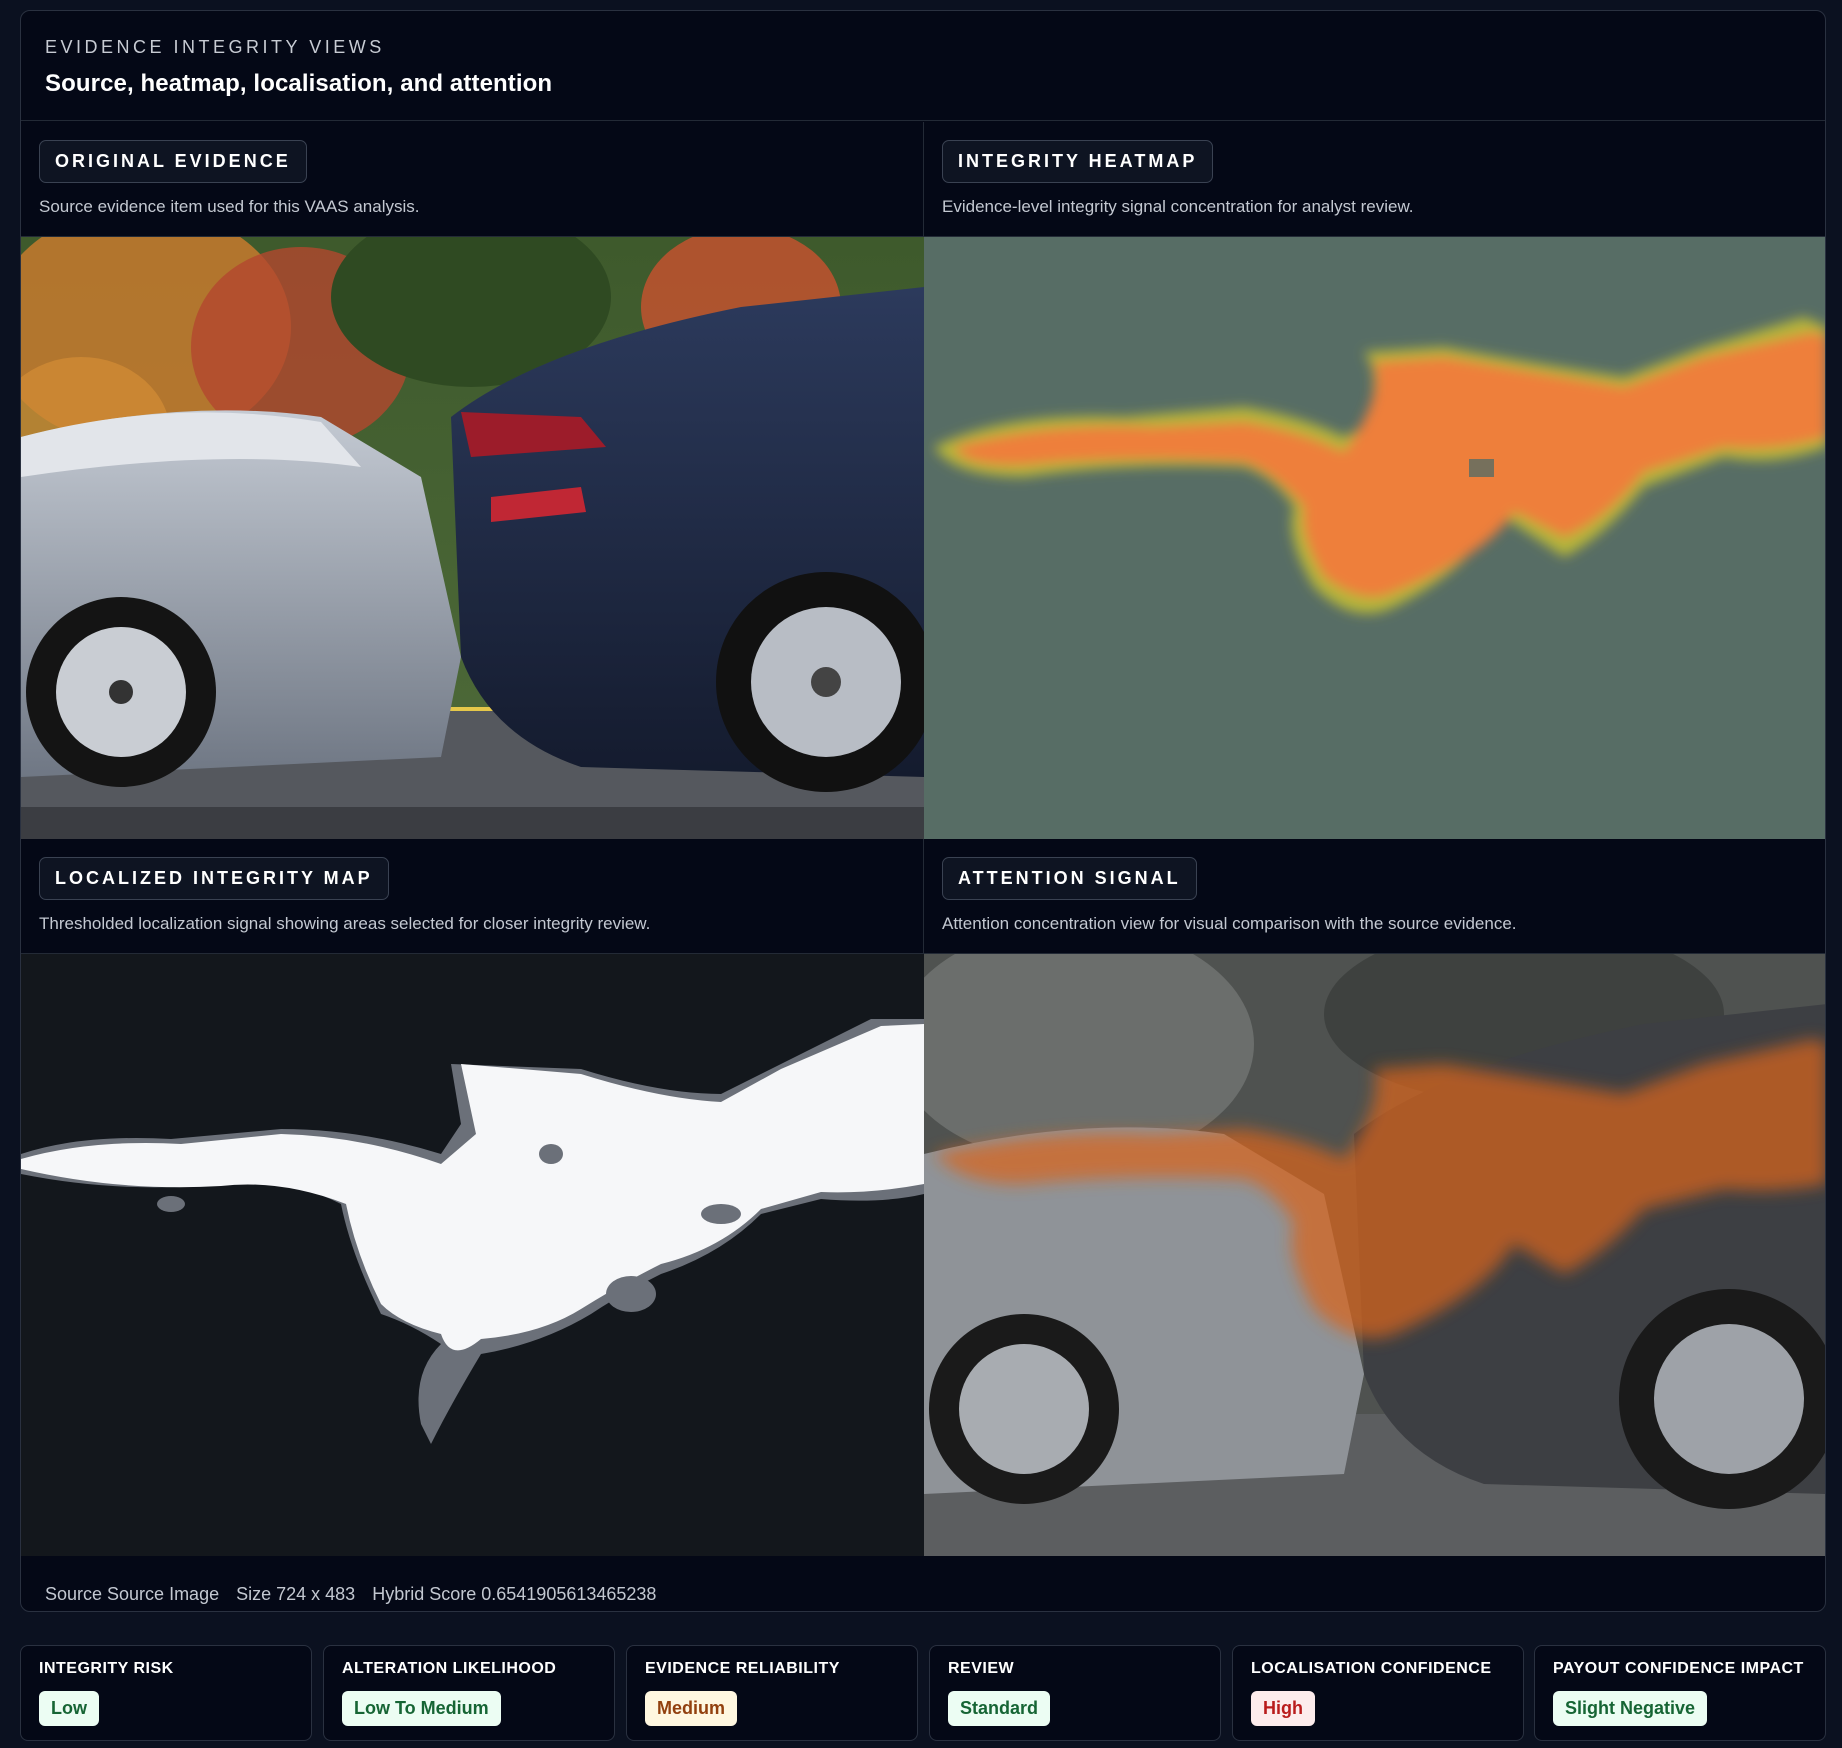 The image size is (1842, 1748). Describe the element at coordinates (999, 1708) in the screenshot. I see `metric-value-badge: Standard` at that location.